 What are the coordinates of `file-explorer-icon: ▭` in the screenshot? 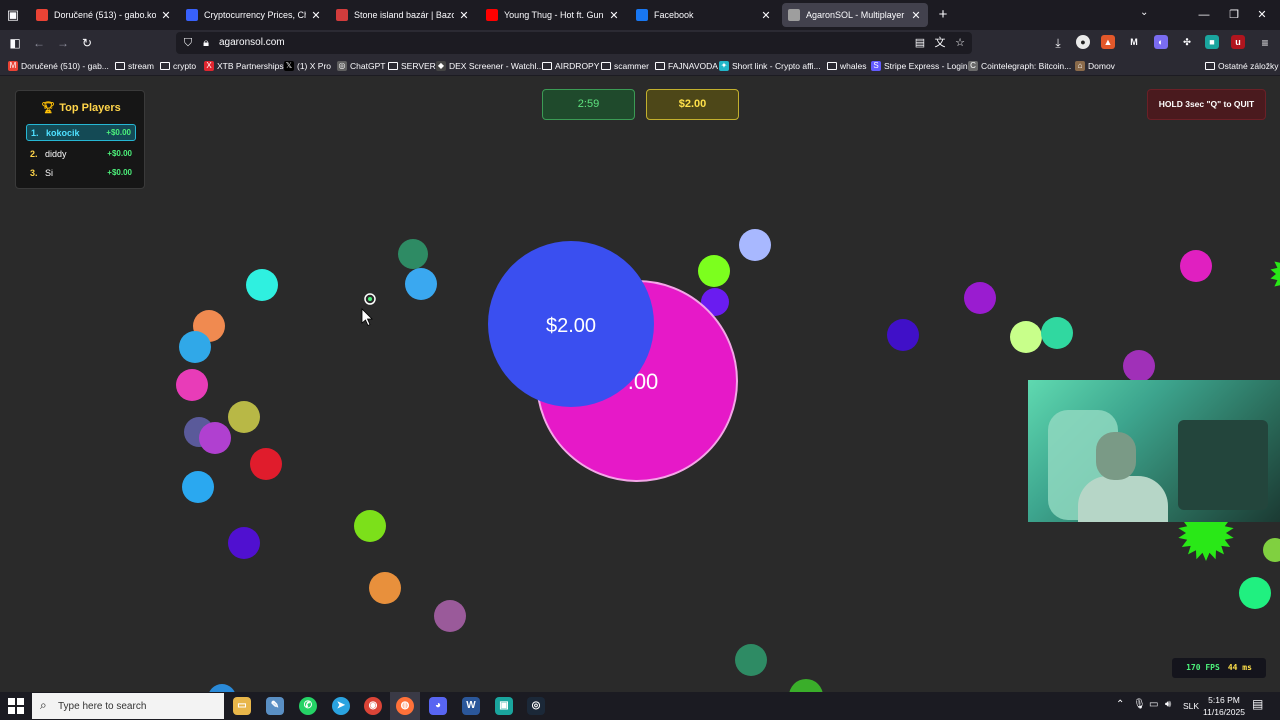 It's located at (242, 706).